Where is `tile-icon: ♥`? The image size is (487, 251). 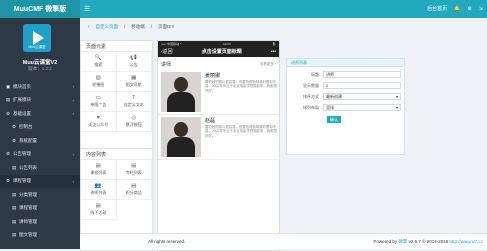 tile-icon: ♥ is located at coordinates (98, 118).